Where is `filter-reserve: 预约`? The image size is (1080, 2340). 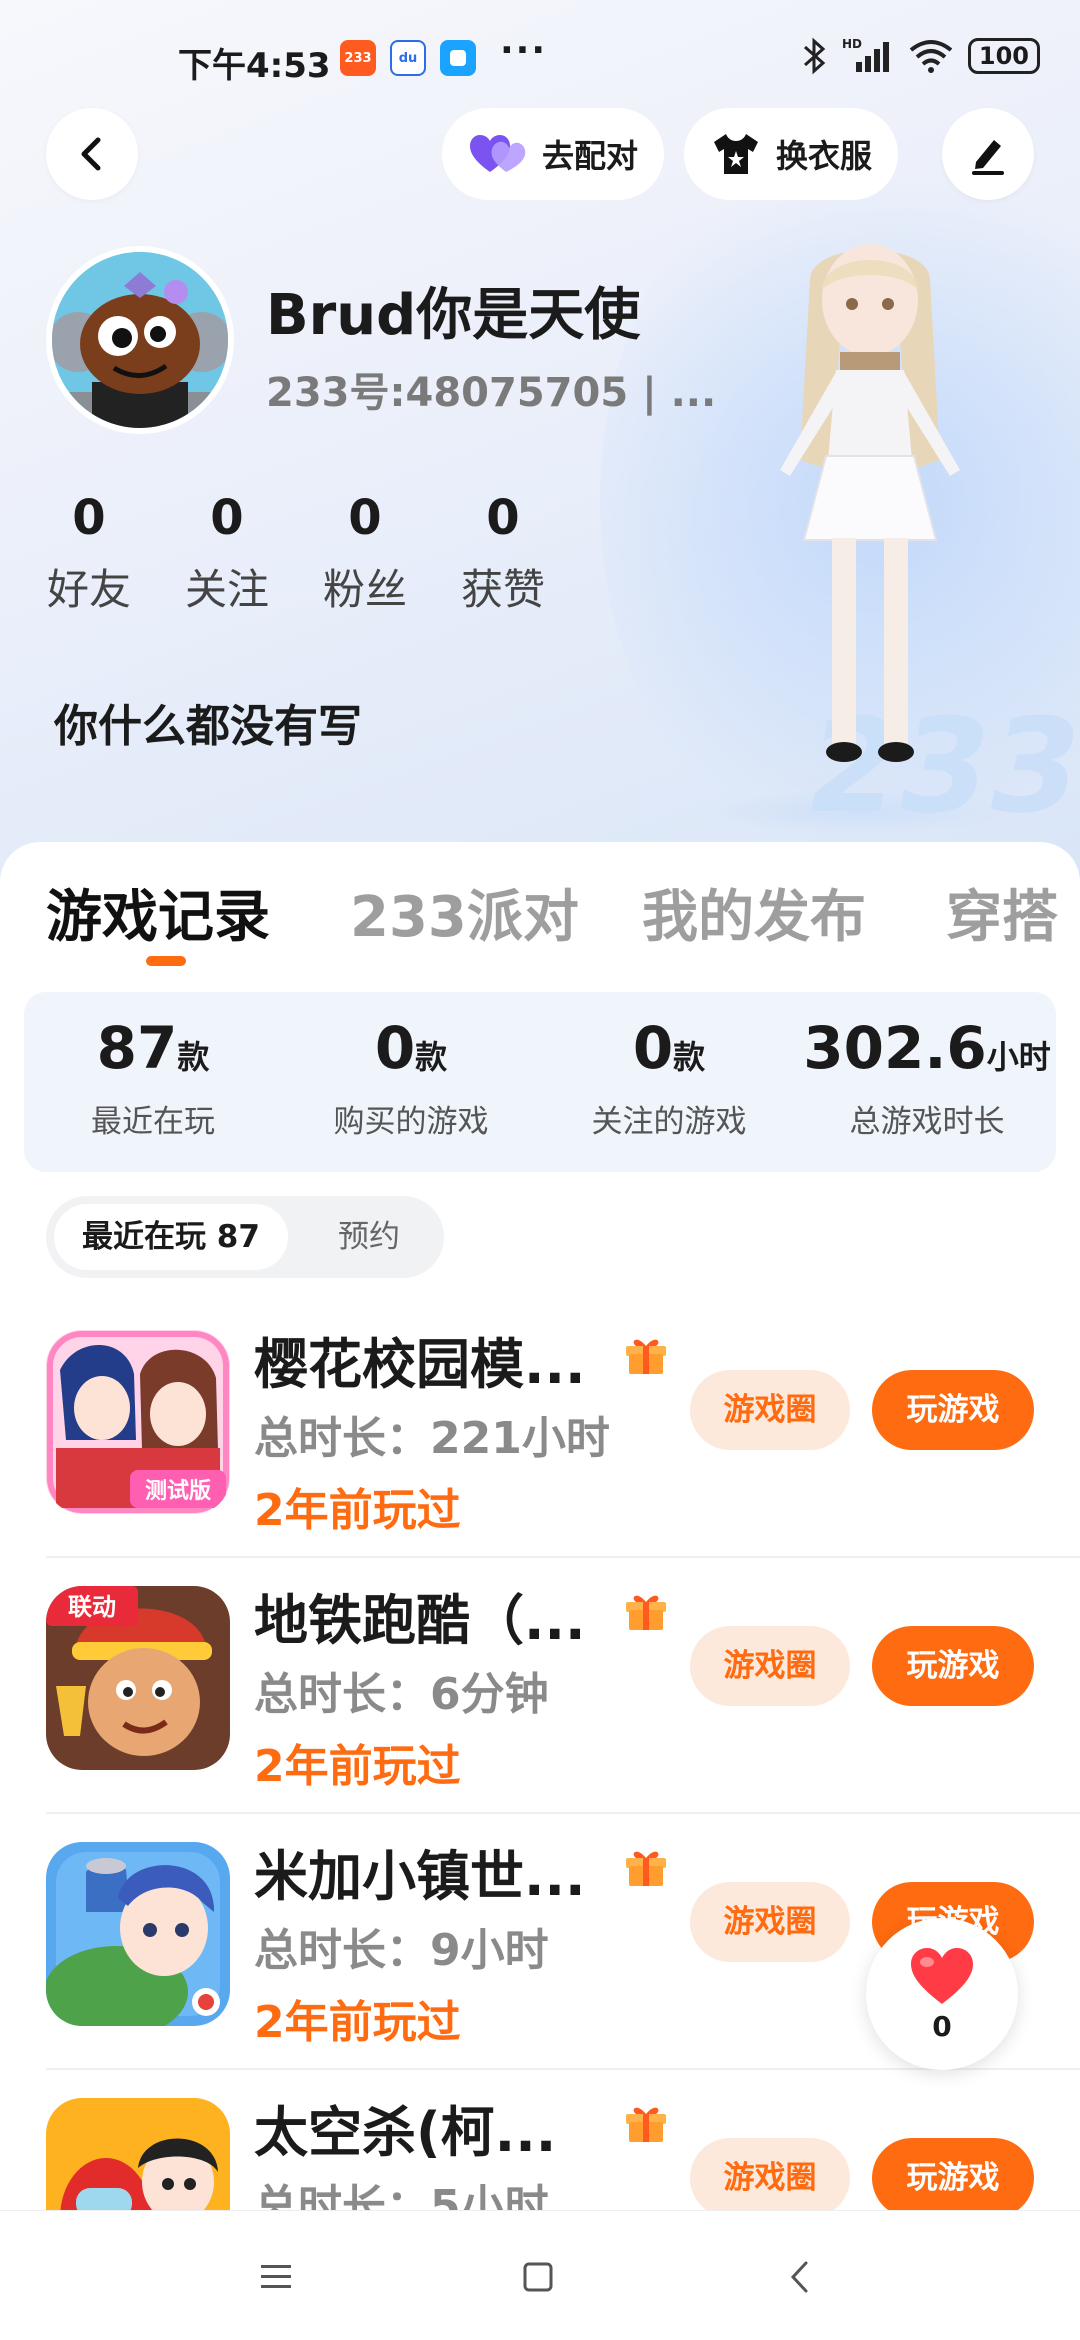 filter-reserve: 预约 is located at coordinates (369, 1237).